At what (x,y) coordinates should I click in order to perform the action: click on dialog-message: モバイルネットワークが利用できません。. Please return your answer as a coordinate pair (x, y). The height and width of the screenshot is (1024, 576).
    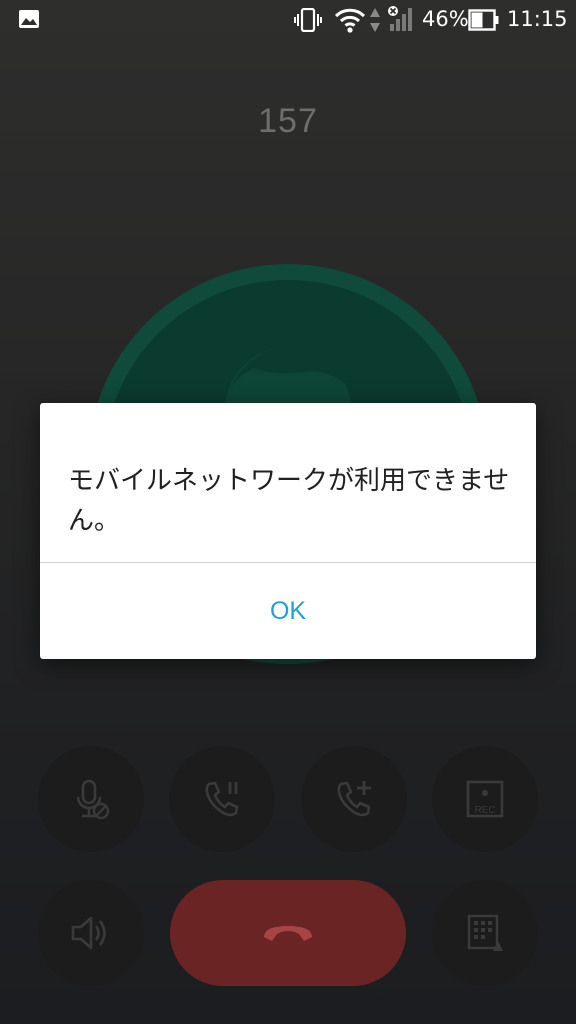
    Looking at the image, I should click on (289, 501).